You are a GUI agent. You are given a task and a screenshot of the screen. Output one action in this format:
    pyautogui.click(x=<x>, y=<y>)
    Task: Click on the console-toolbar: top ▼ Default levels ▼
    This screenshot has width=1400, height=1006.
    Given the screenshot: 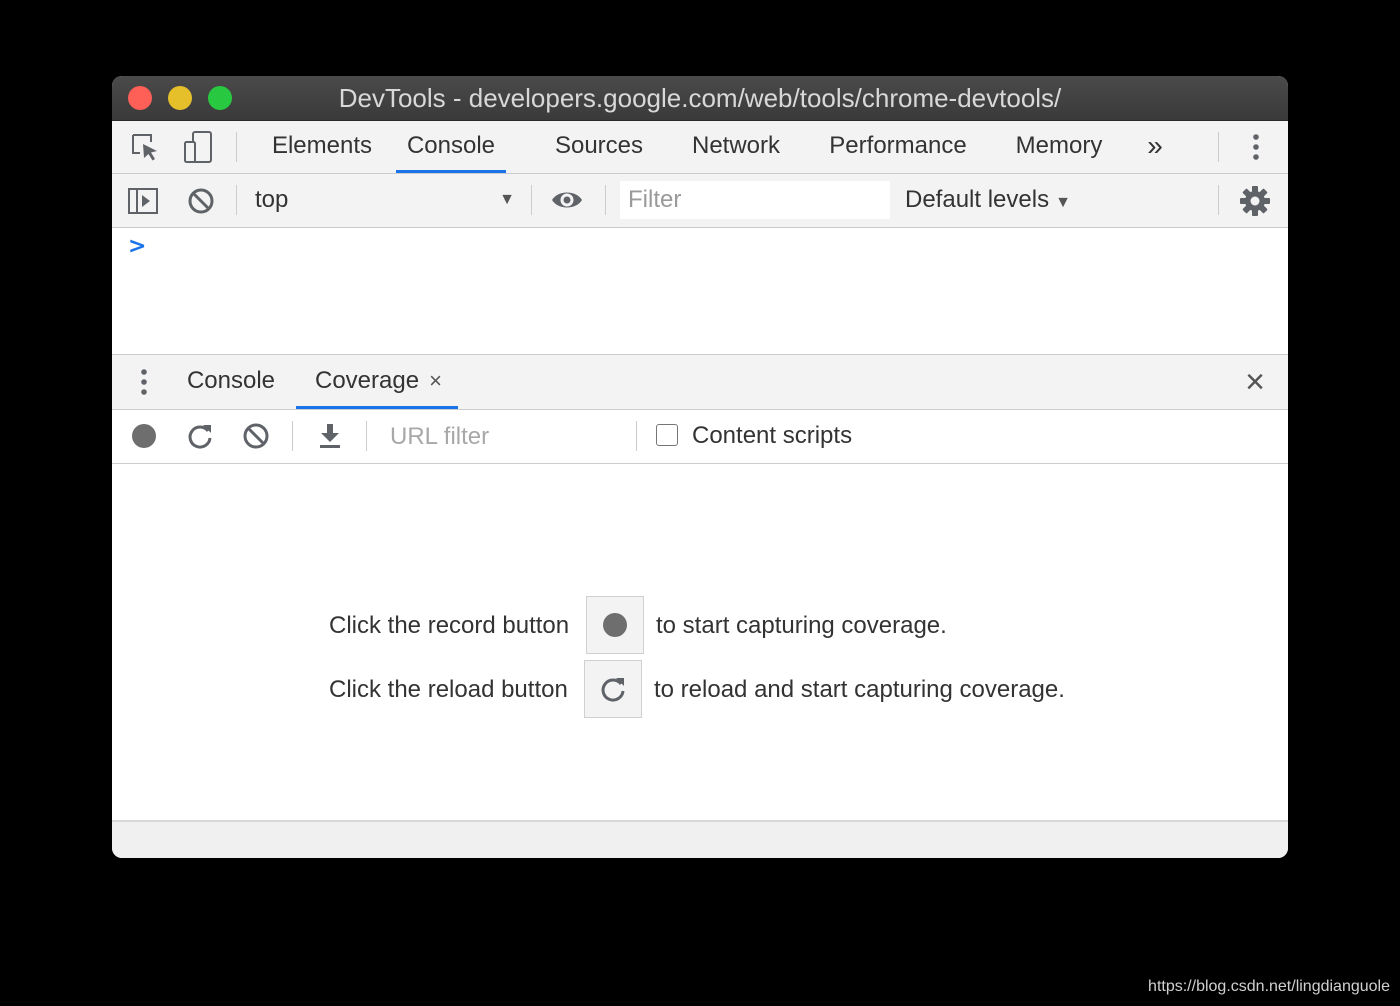 What is the action you would take?
    pyautogui.click(x=700, y=201)
    